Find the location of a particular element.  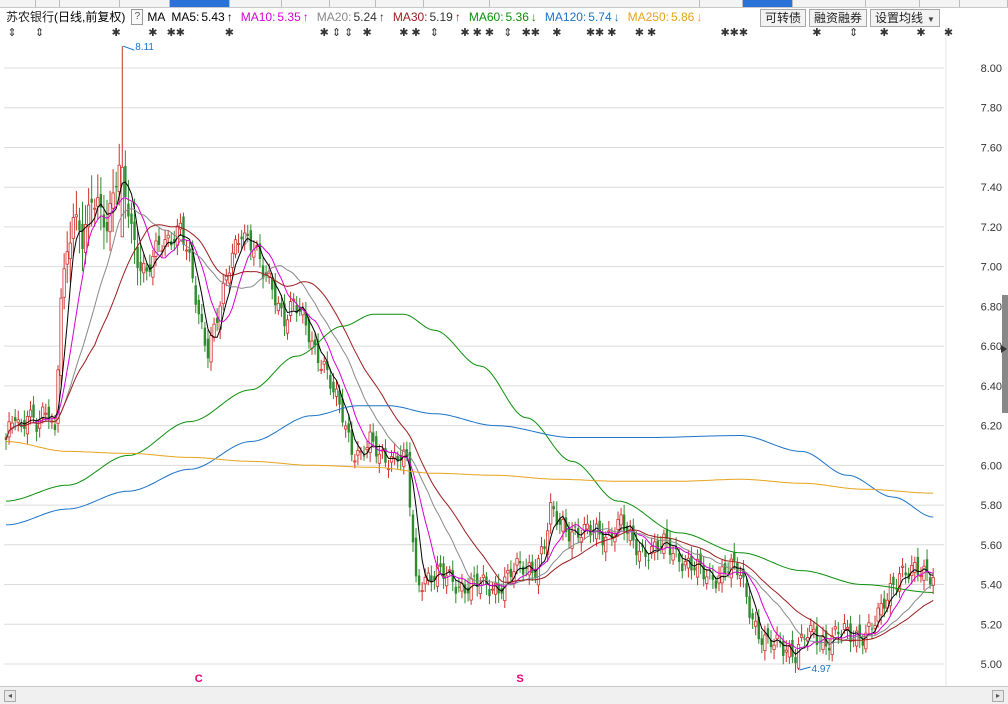

annotation-label: 4.97 is located at coordinates (822, 669).